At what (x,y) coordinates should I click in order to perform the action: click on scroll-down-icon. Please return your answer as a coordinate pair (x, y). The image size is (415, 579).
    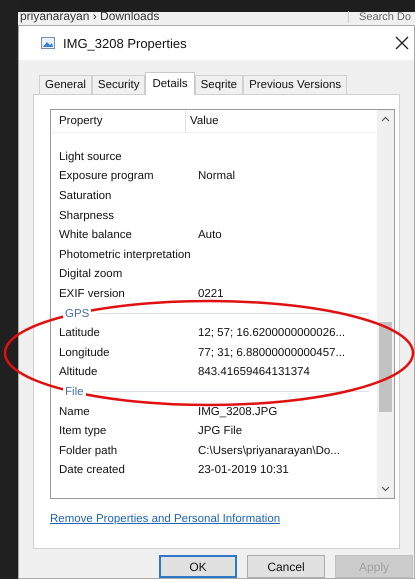
    Looking at the image, I should click on (385, 489).